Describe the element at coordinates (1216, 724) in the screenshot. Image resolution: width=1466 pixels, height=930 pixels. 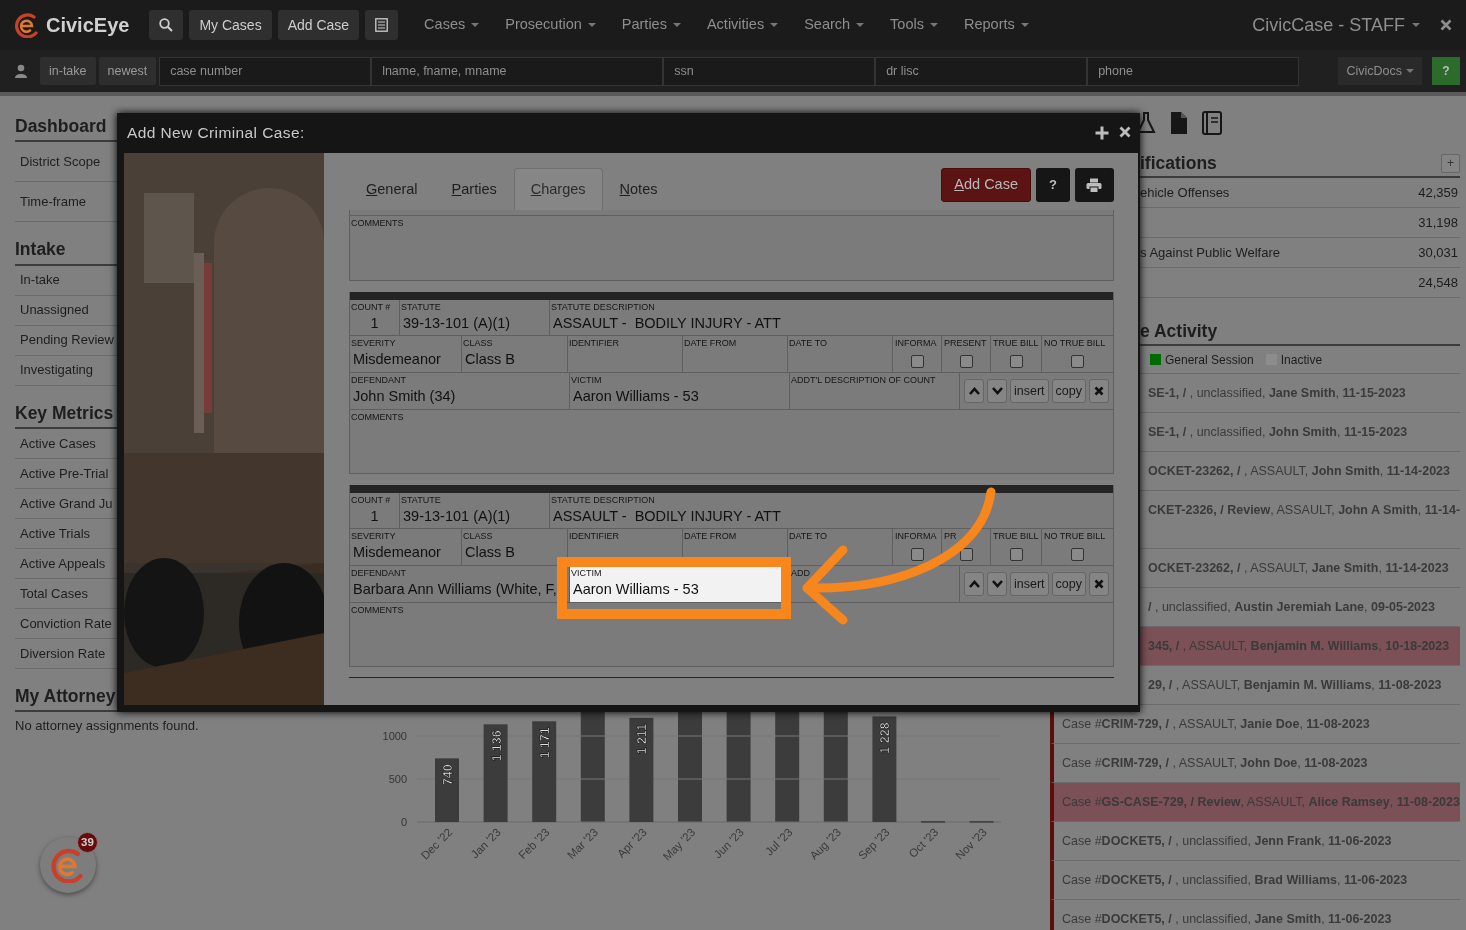
I see `activity-link: Case #CRIM-729, / , ASSAULT, Janie Doe, 11-08-2023` at that location.